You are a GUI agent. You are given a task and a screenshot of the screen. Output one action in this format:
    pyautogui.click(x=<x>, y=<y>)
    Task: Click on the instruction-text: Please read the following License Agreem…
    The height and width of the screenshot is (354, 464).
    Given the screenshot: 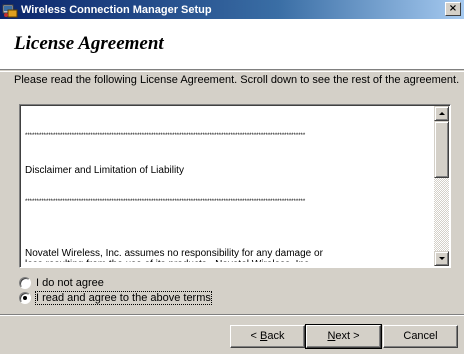 What is the action you would take?
    pyautogui.click(x=237, y=80)
    